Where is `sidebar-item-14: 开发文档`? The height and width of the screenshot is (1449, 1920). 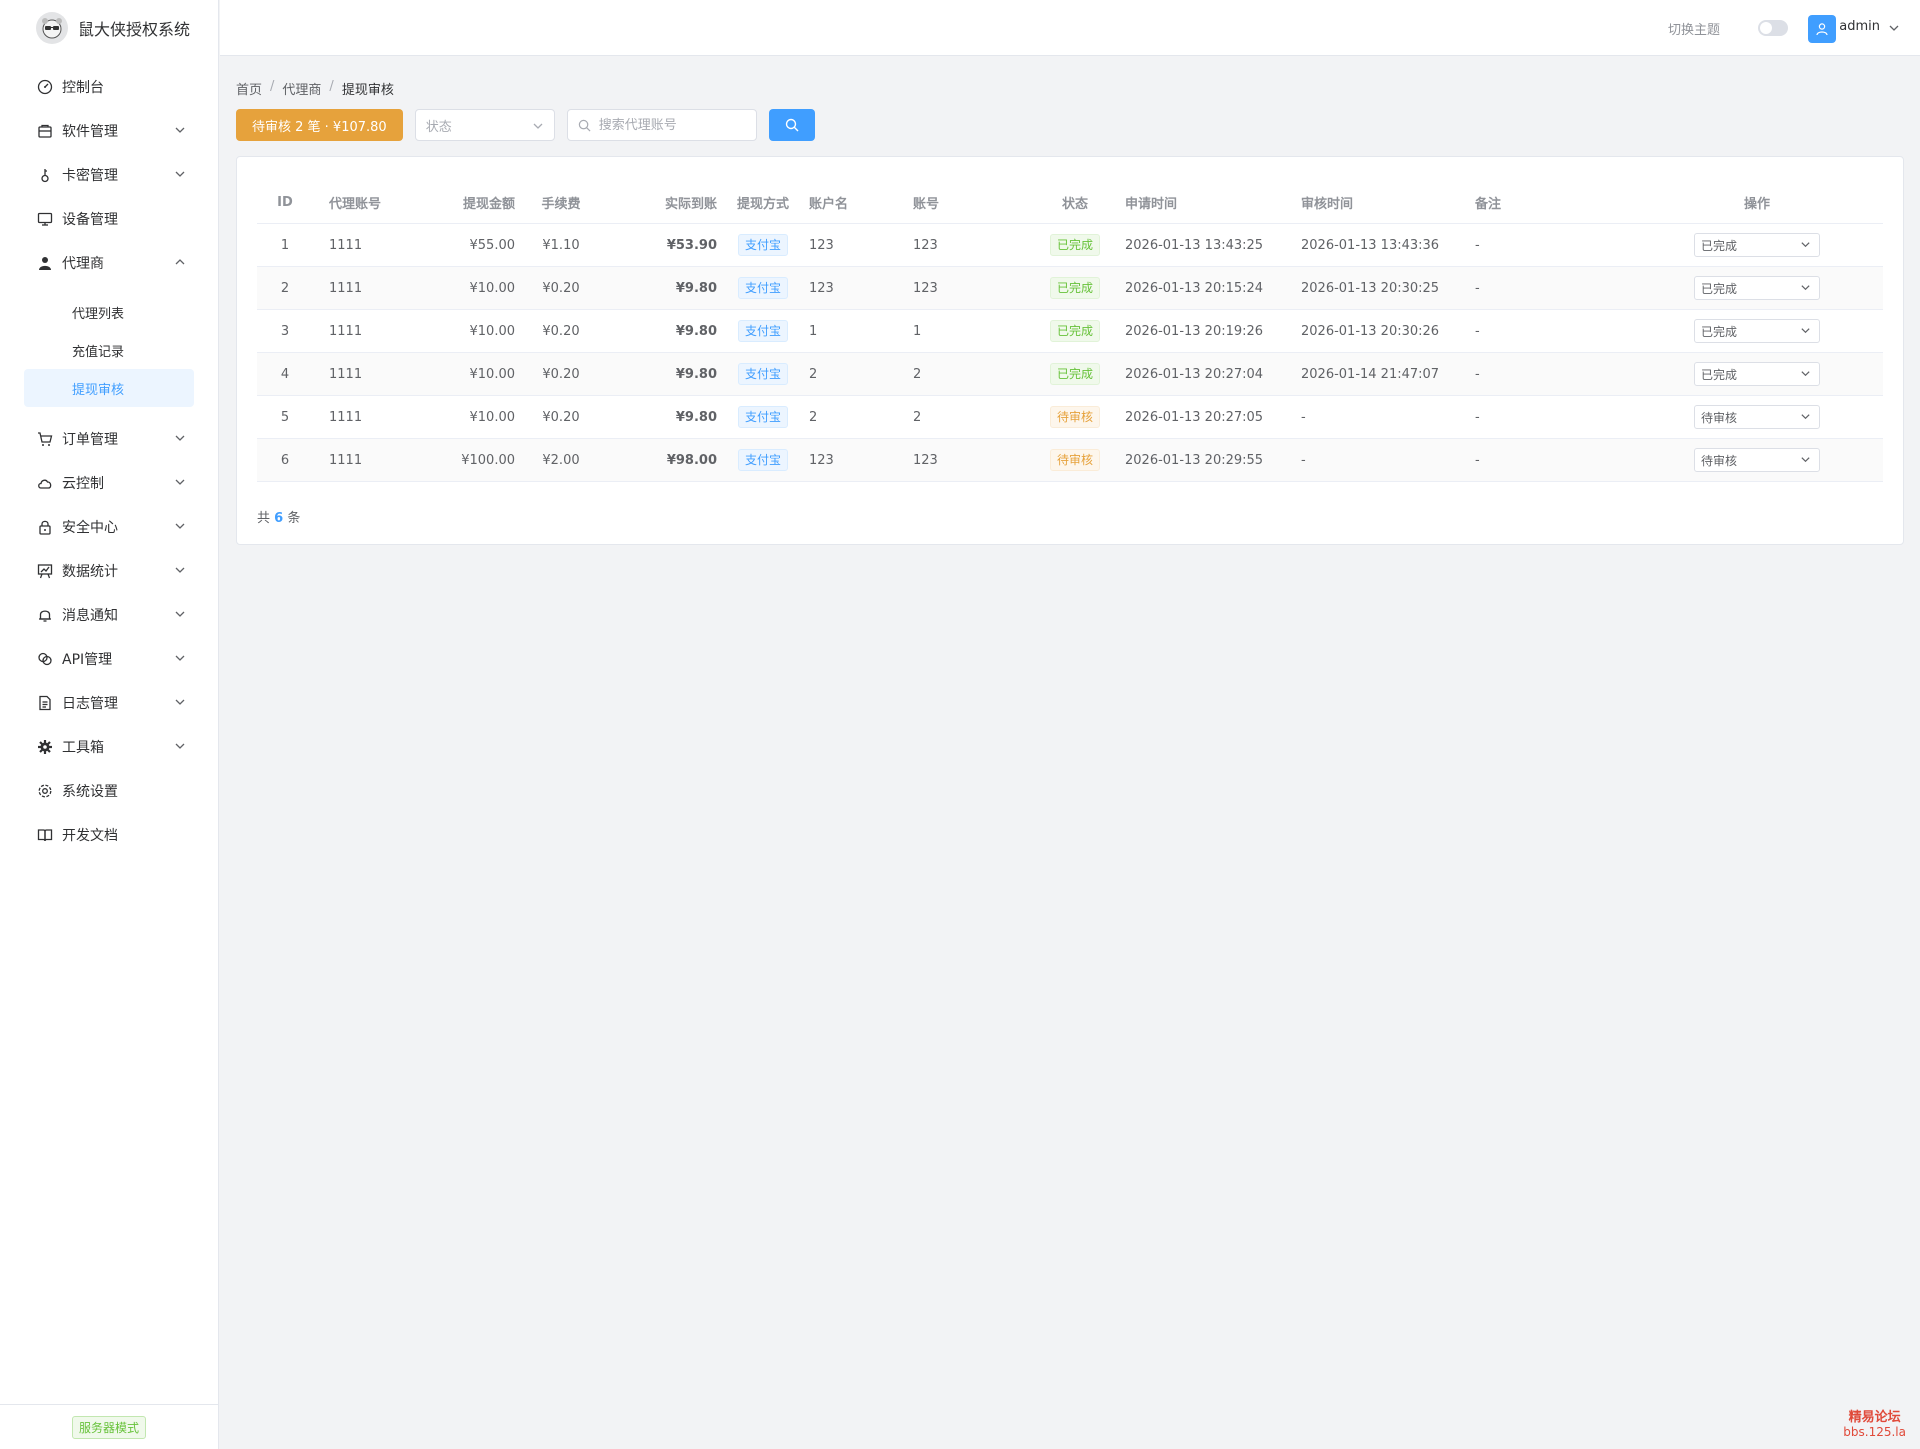 sidebar-item-14: 开发文档 is located at coordinates (109, 835).